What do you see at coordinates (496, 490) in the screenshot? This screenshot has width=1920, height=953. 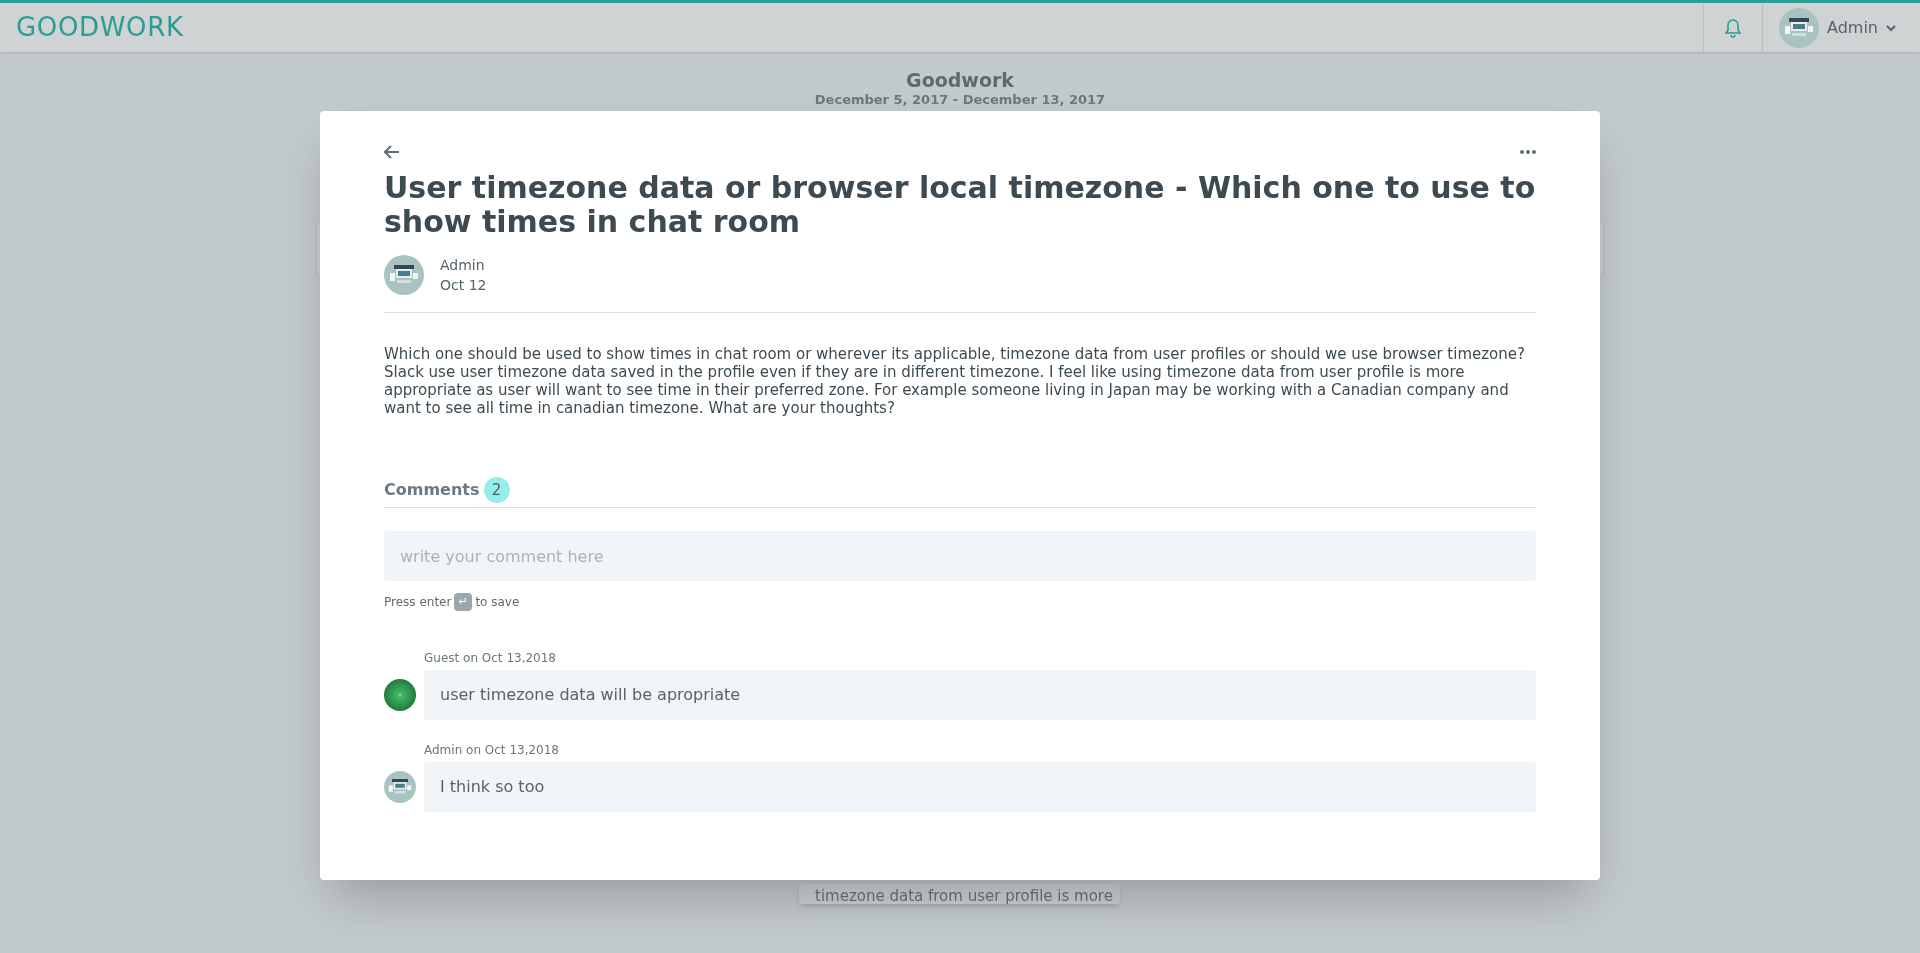 I see `comment-count: 2` at bounding box center [496, 490].